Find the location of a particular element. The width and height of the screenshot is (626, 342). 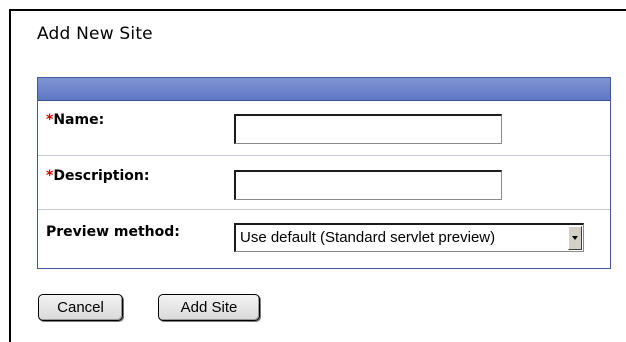

description-label-text: Description: is located at coordinates (101, 176).